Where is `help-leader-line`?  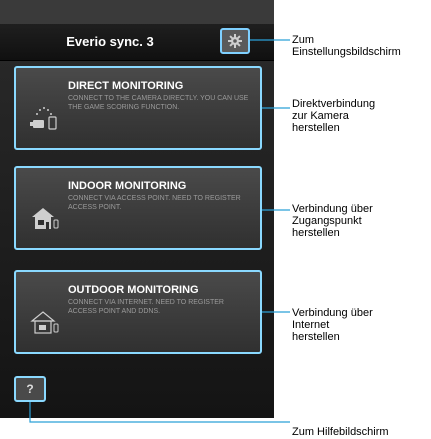
help-leader-line is located at coordinates (159, 412).